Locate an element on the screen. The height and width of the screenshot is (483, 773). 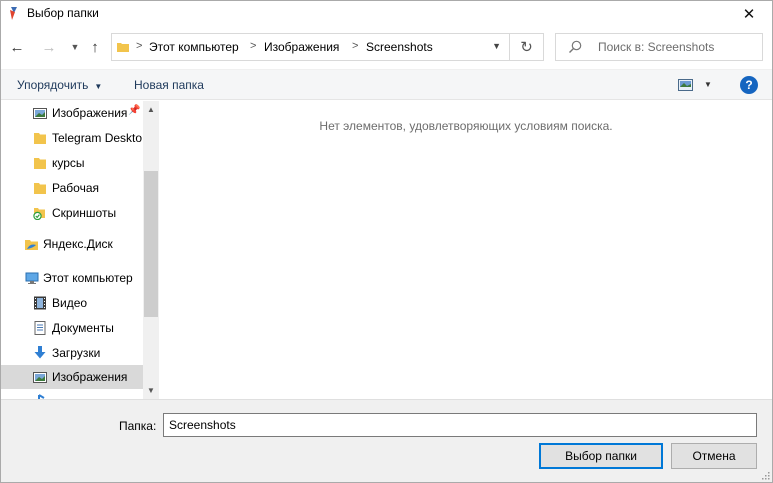
arrow-left-icon: ← is located at coordinates (17, 47).